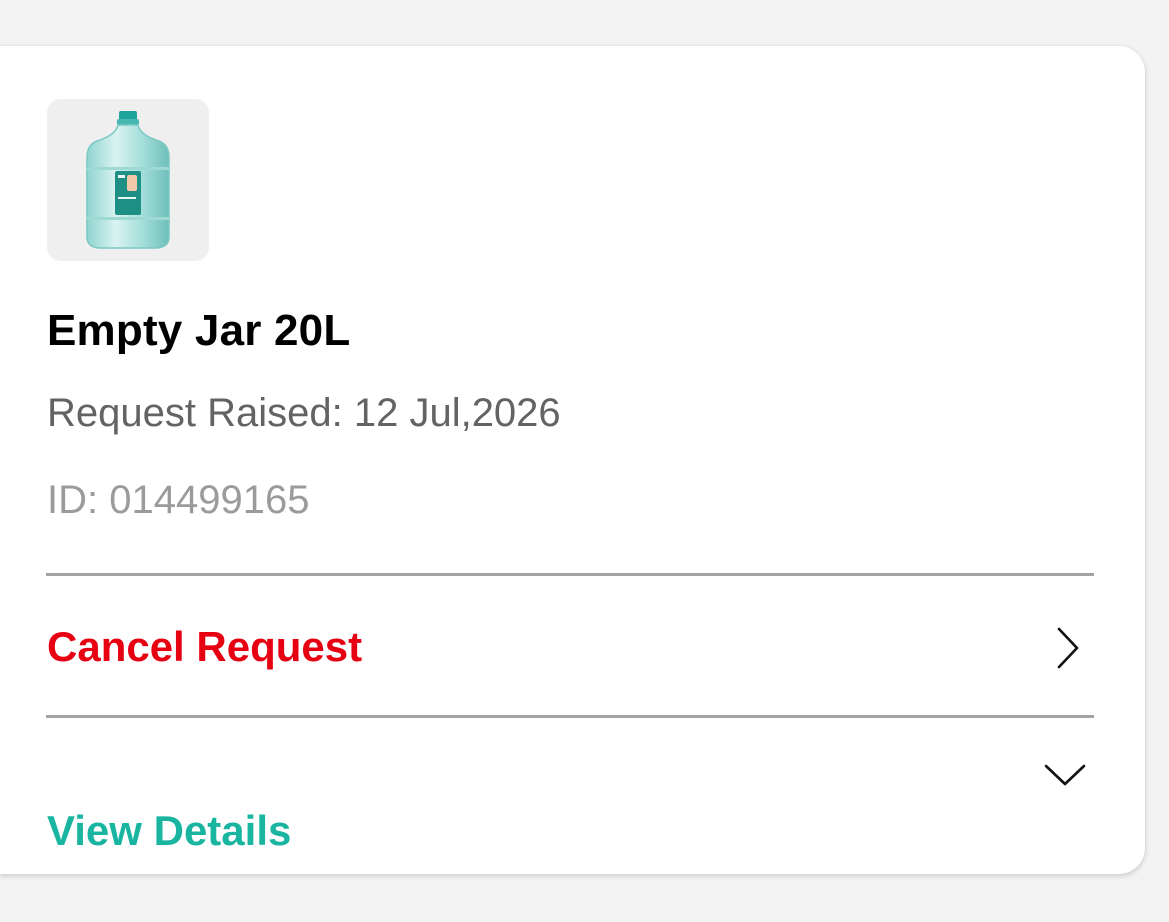  What do you see at coordinates (304, 413) in the screenshot?
I see `request-raised-date: Request Raised: 12 Jul,2026` at bounding box center [304, 413].